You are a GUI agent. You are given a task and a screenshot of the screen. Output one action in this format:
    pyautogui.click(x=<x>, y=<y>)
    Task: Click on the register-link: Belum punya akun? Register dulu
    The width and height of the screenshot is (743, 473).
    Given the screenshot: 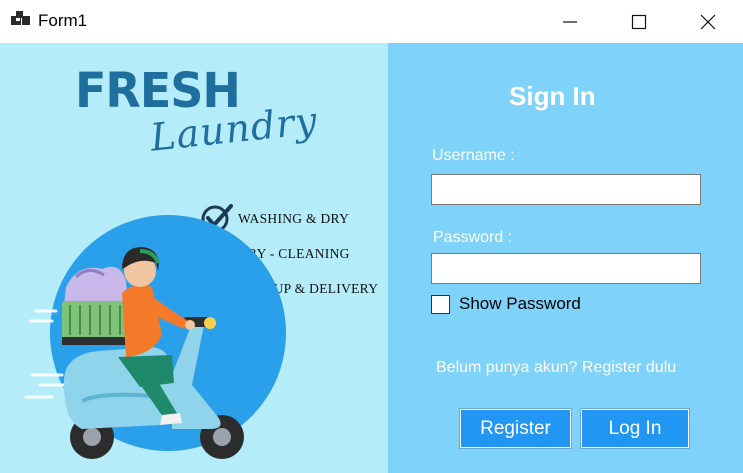 What is the action you would take?
    pyautogui.click(x=556, y=368)
    